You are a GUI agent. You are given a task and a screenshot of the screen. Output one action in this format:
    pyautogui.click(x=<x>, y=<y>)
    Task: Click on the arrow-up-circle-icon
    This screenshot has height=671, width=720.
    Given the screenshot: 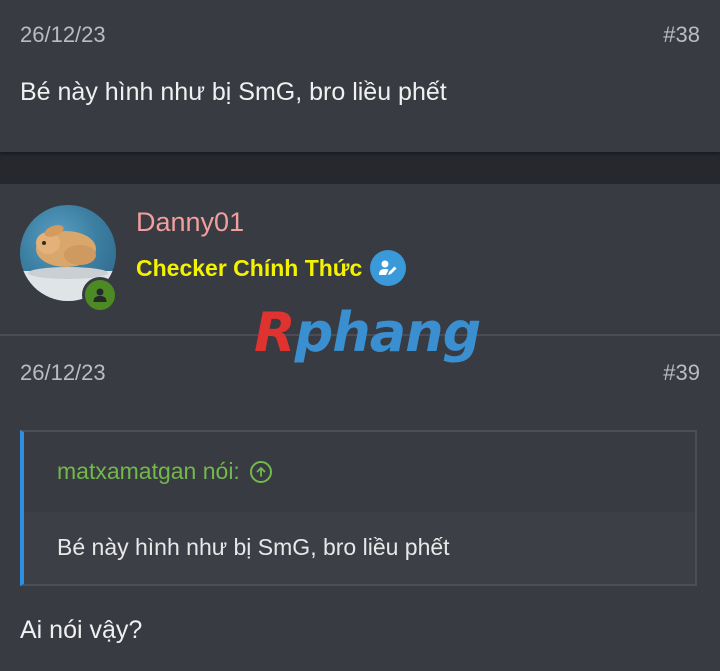 What is the action you would take?
    pyautogui.click(x=260, y=471)
    